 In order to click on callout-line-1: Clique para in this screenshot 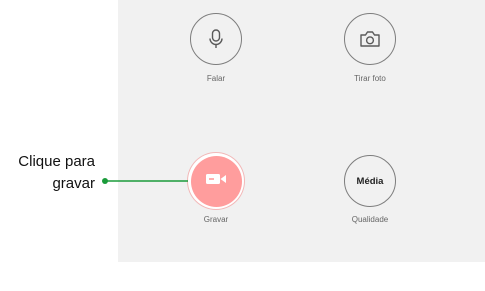, I will do `click(56, 161)`.